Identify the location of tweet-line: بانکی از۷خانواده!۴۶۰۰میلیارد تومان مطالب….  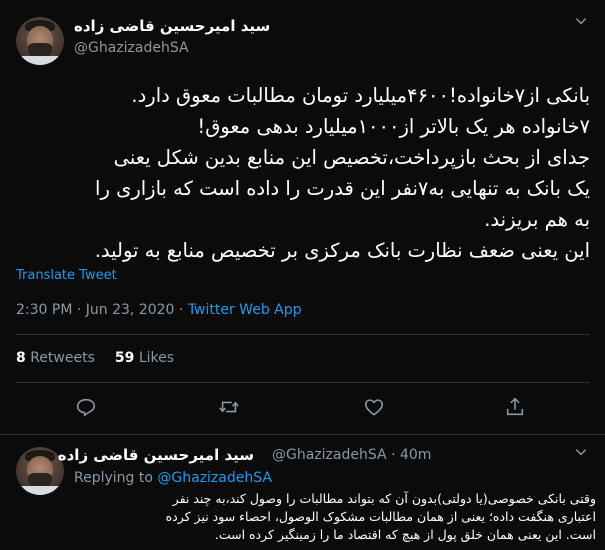
(360, 95).